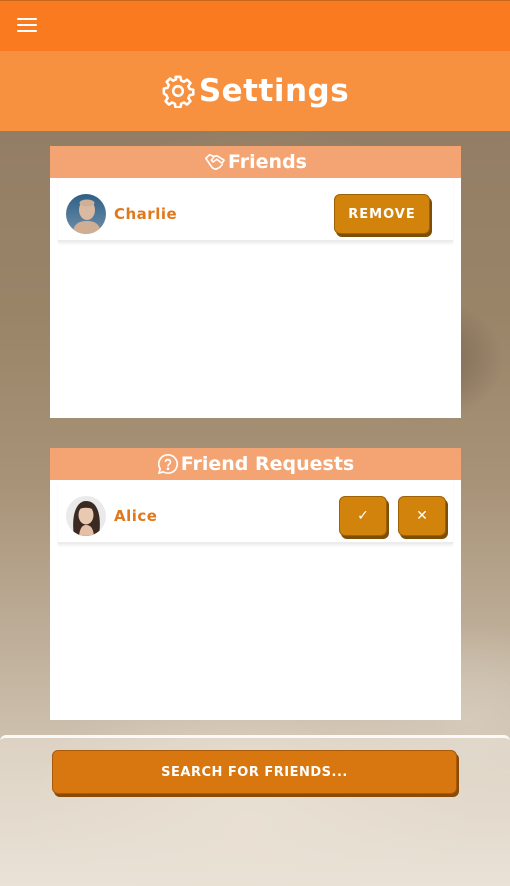 This screenshot has height=886, width=510. What do you see at coordinates (255, 512) in the screenshot?
I see `request-row: Alice ✓ ✕` at bounding box center [255, 512].